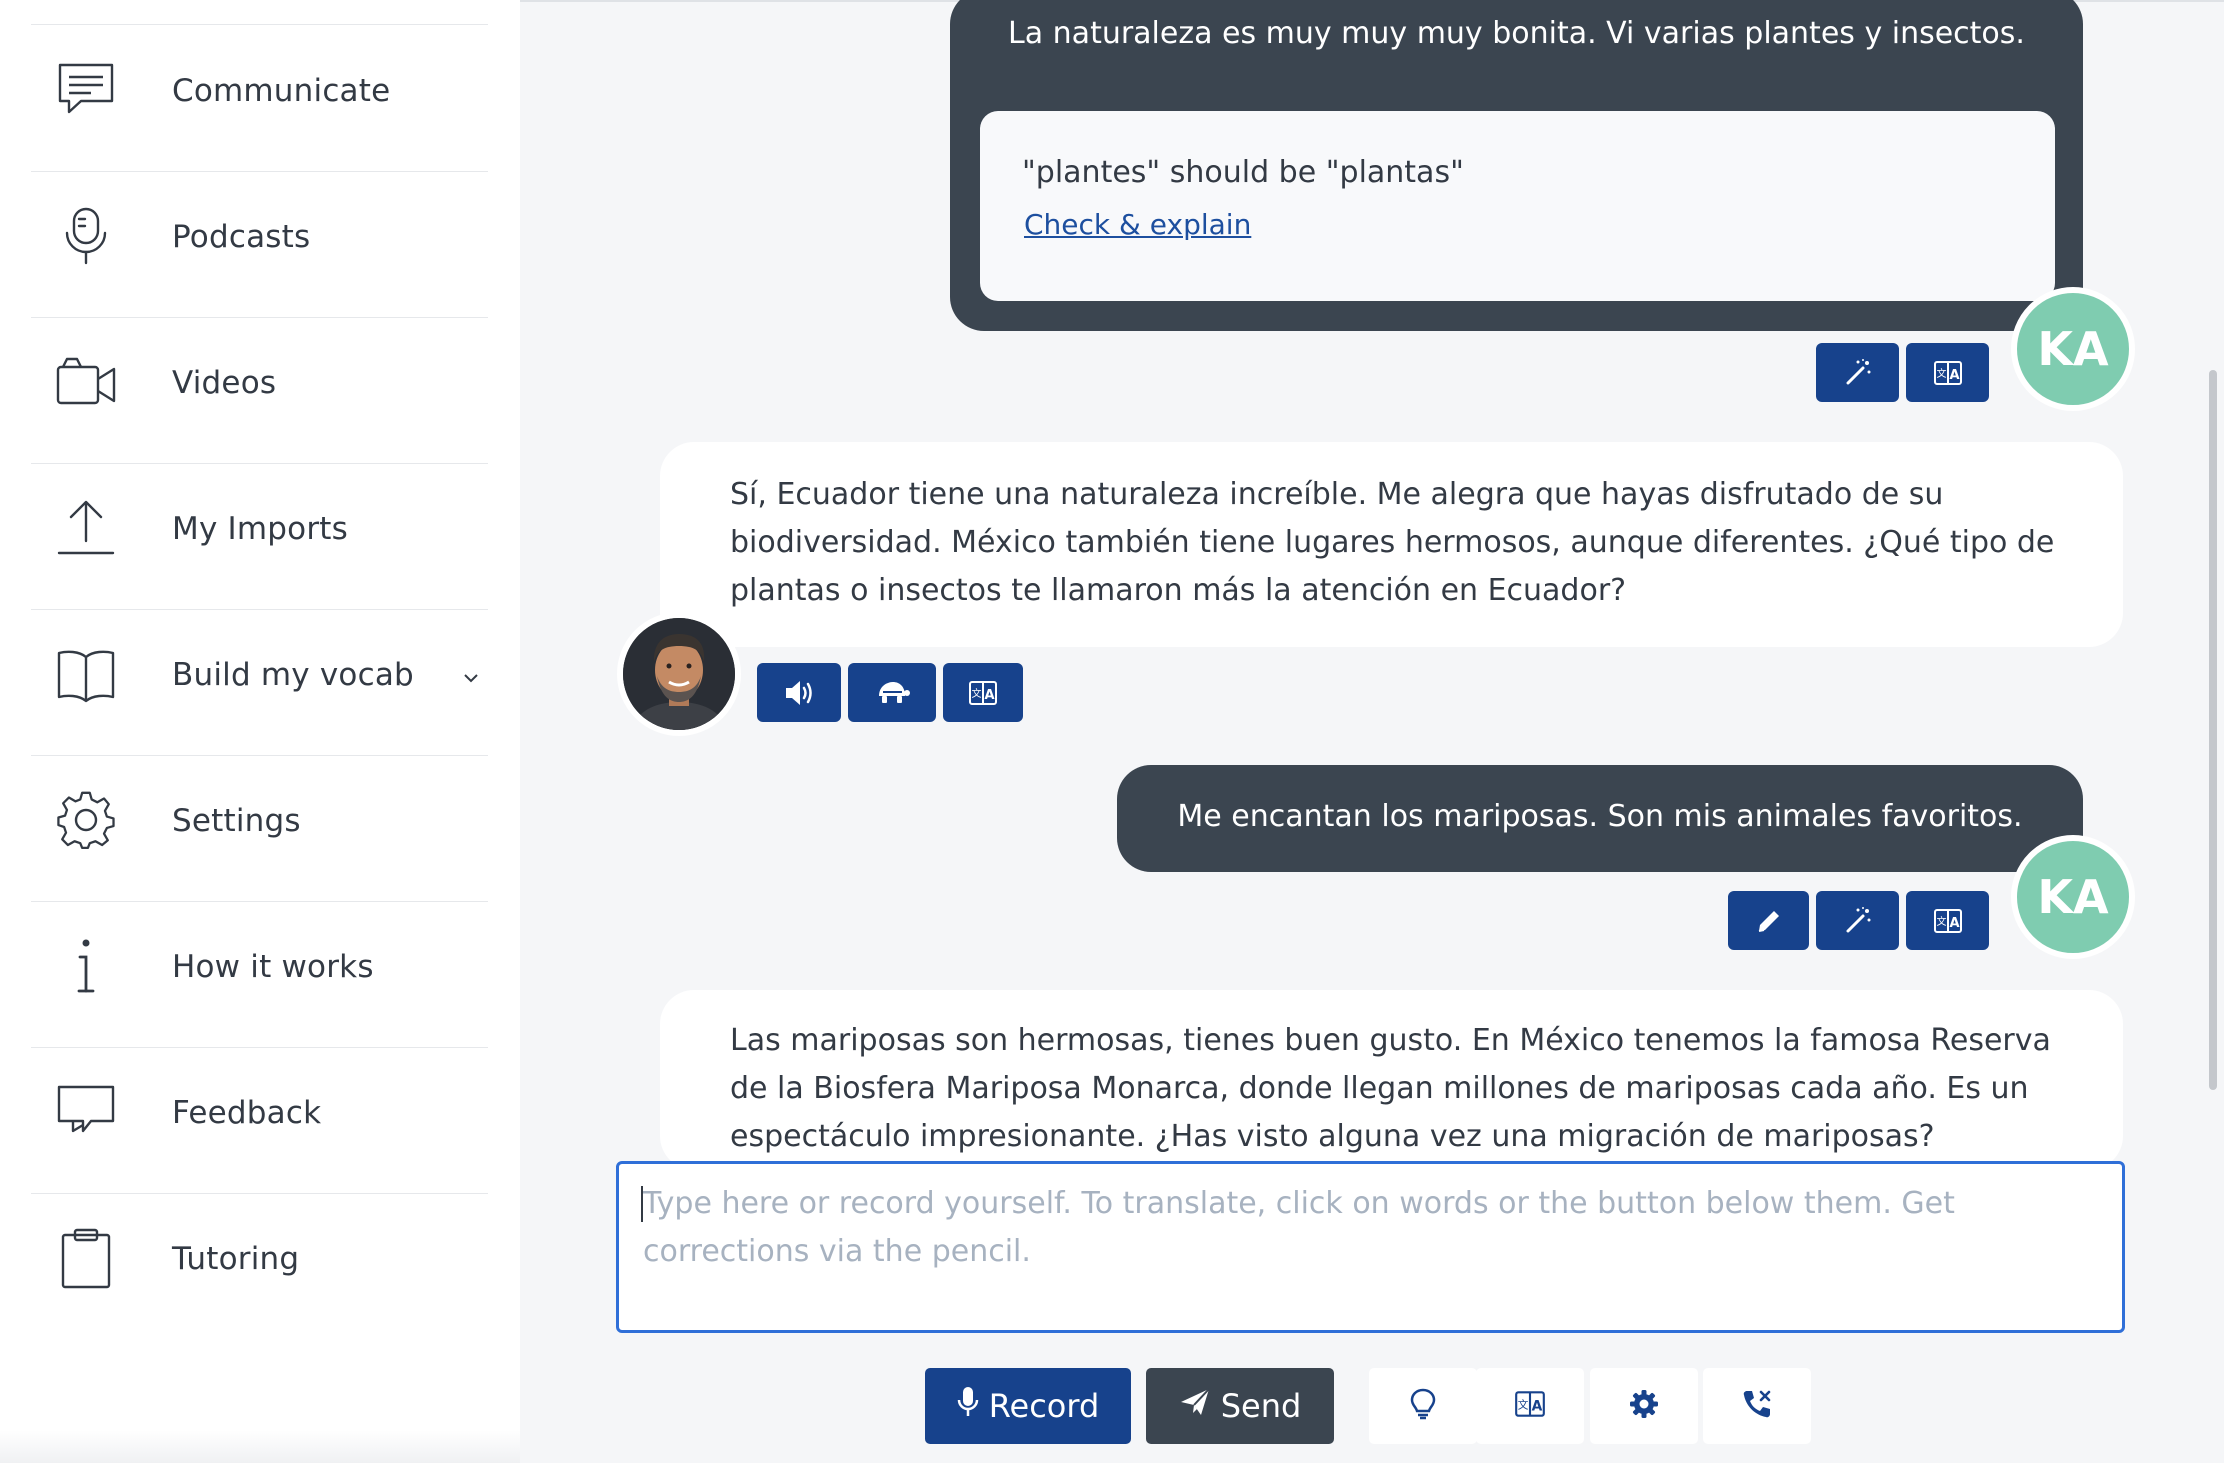 The image size is (2224, 1463). What do you see at coordinates (642, 1204) in the screenshot?
I see `text-caret` at bounding box center [642, 1204].